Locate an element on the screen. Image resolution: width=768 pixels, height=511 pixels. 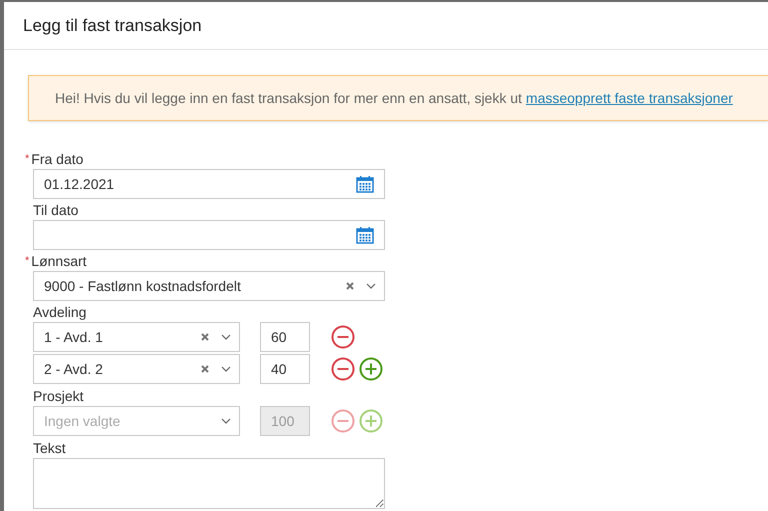
field-label: Tekst is located at coordinates (49, 448).